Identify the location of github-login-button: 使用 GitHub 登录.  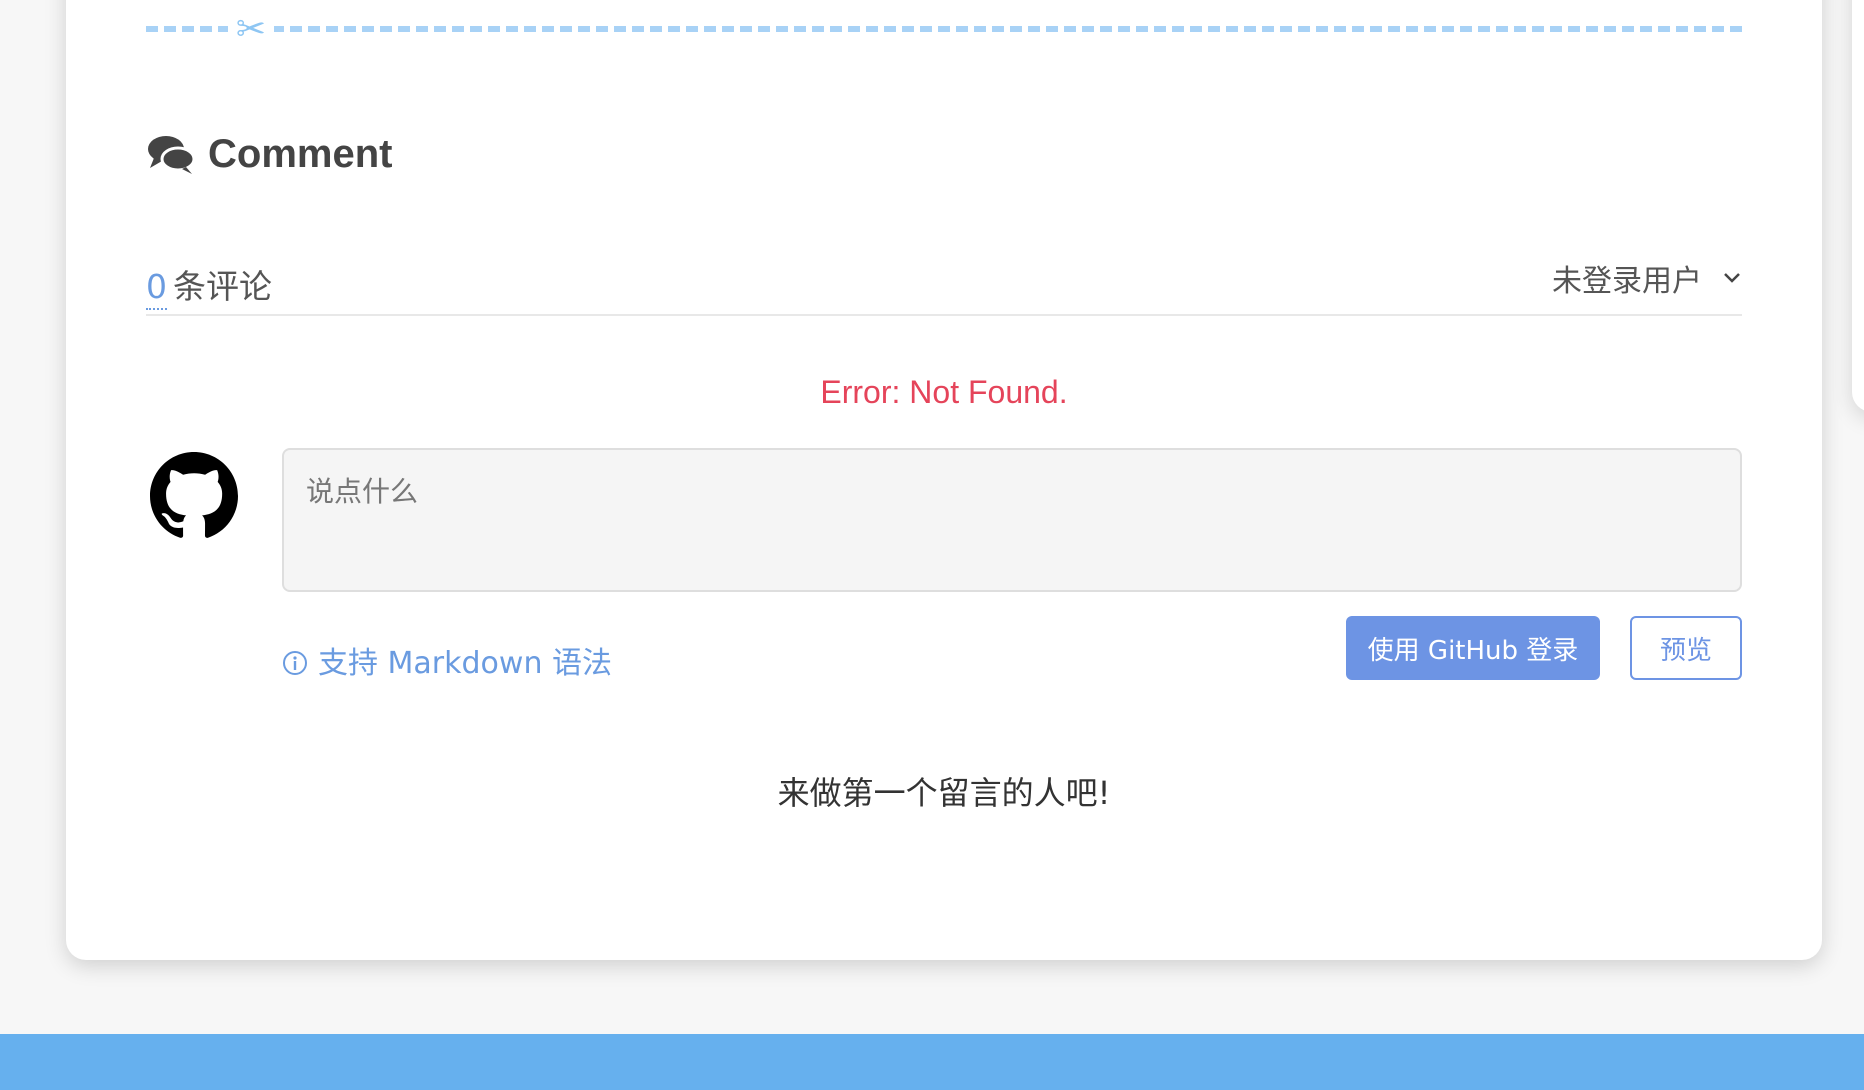
(1473, 648).